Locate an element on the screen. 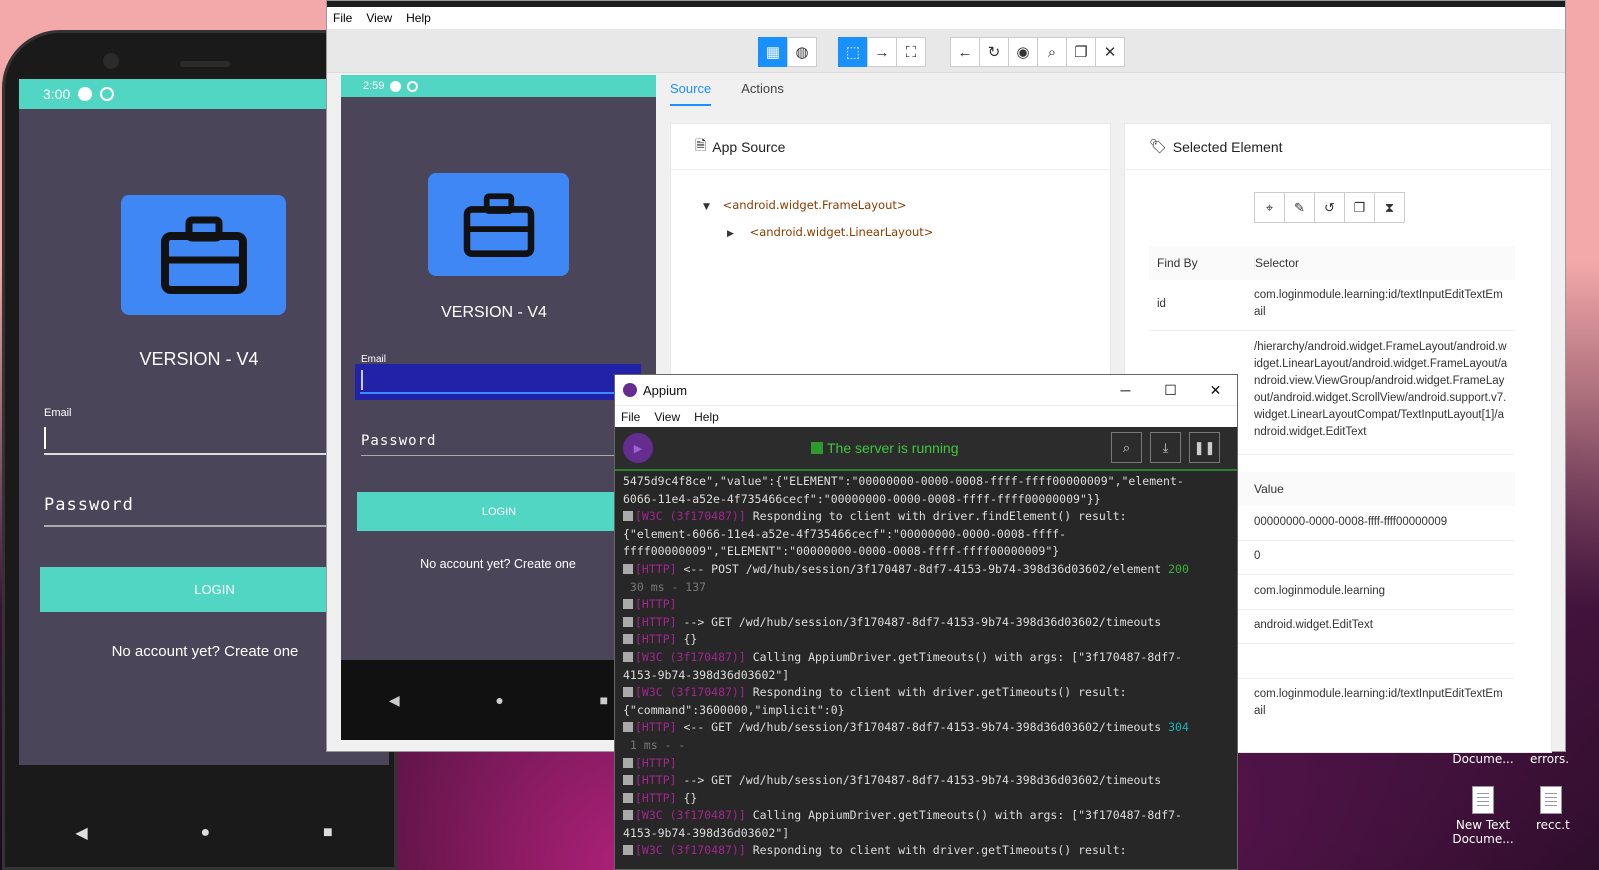 The image size is (1599, 870). log-line: 4153-9b74-398d36d03602"] is located at coordinates (926, 676).